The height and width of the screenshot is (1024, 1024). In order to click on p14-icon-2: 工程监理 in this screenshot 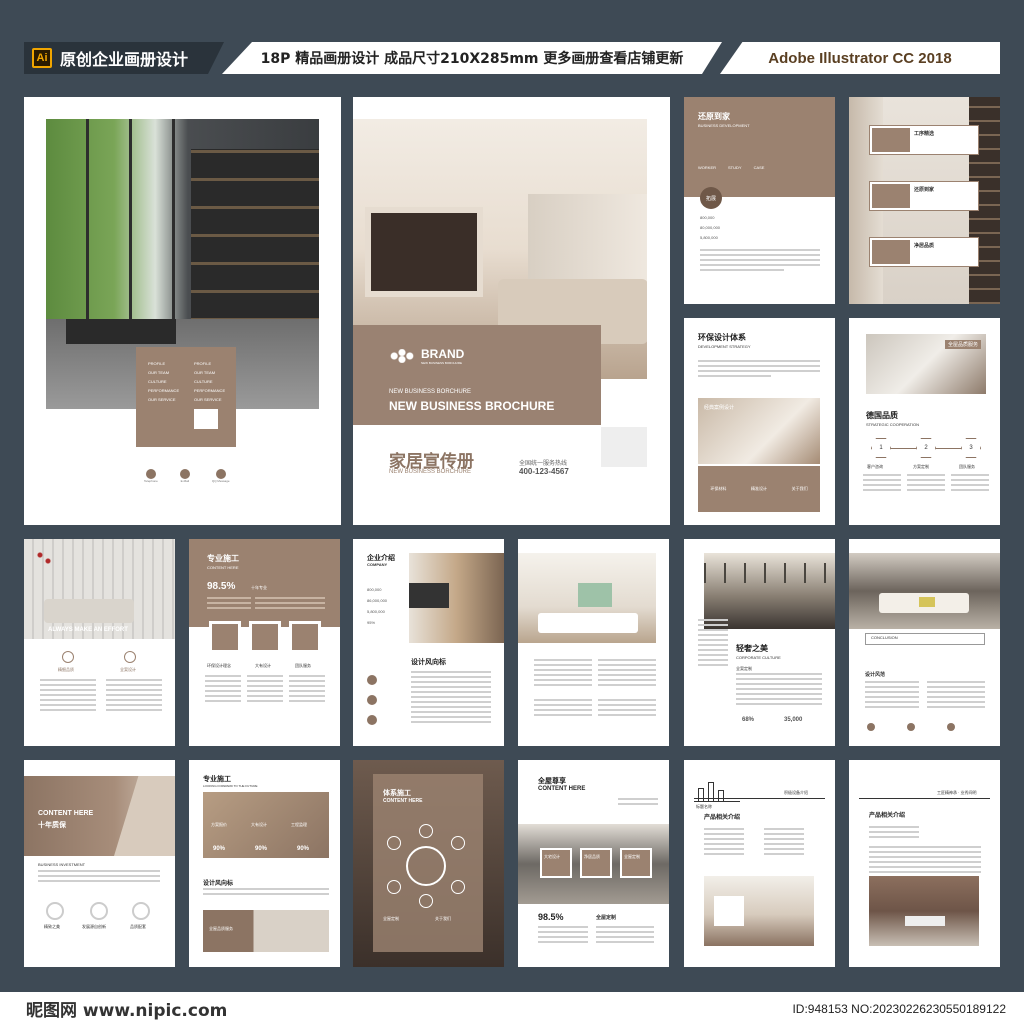, I will do `click(299, 824)`.